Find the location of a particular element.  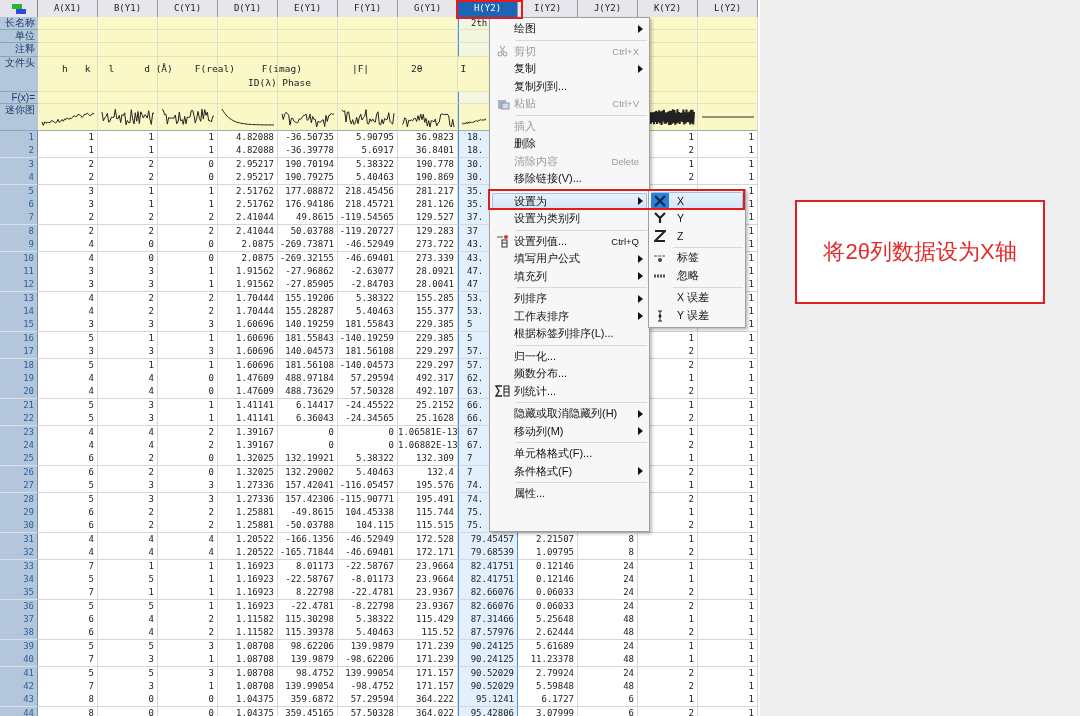

column-header: G(Y1) is located at coordinates (428, 9).